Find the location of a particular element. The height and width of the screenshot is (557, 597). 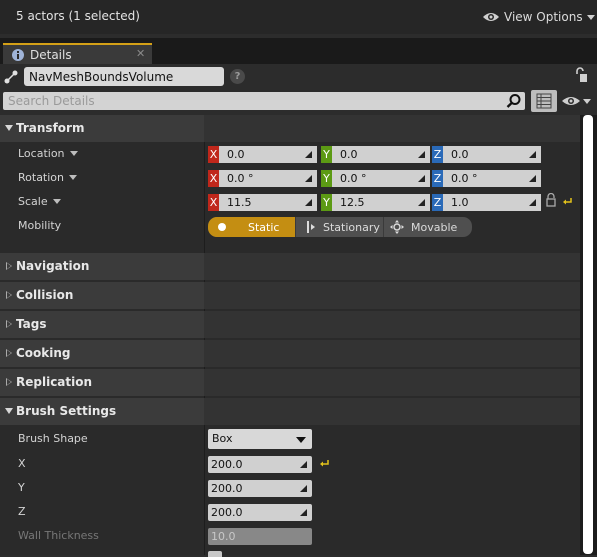

scale-z-field: 1.0 is located at coordinates (492, 202).